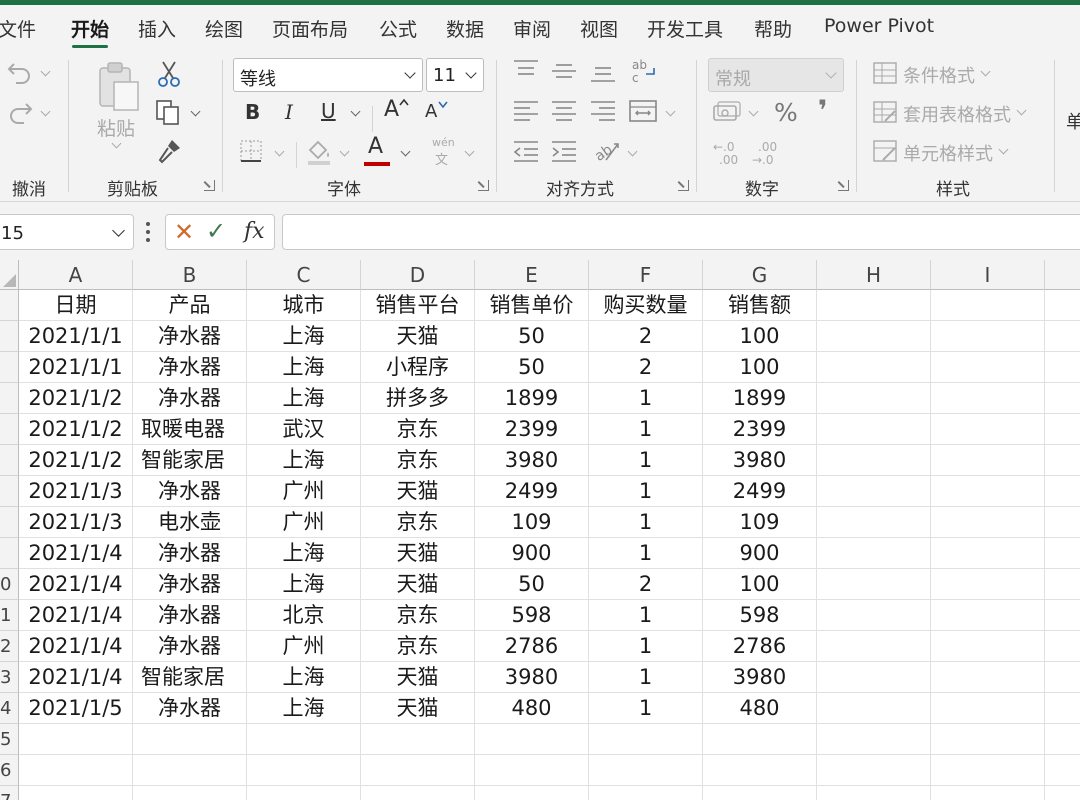  I want to click on cell: 小程序, so click(418, 367).